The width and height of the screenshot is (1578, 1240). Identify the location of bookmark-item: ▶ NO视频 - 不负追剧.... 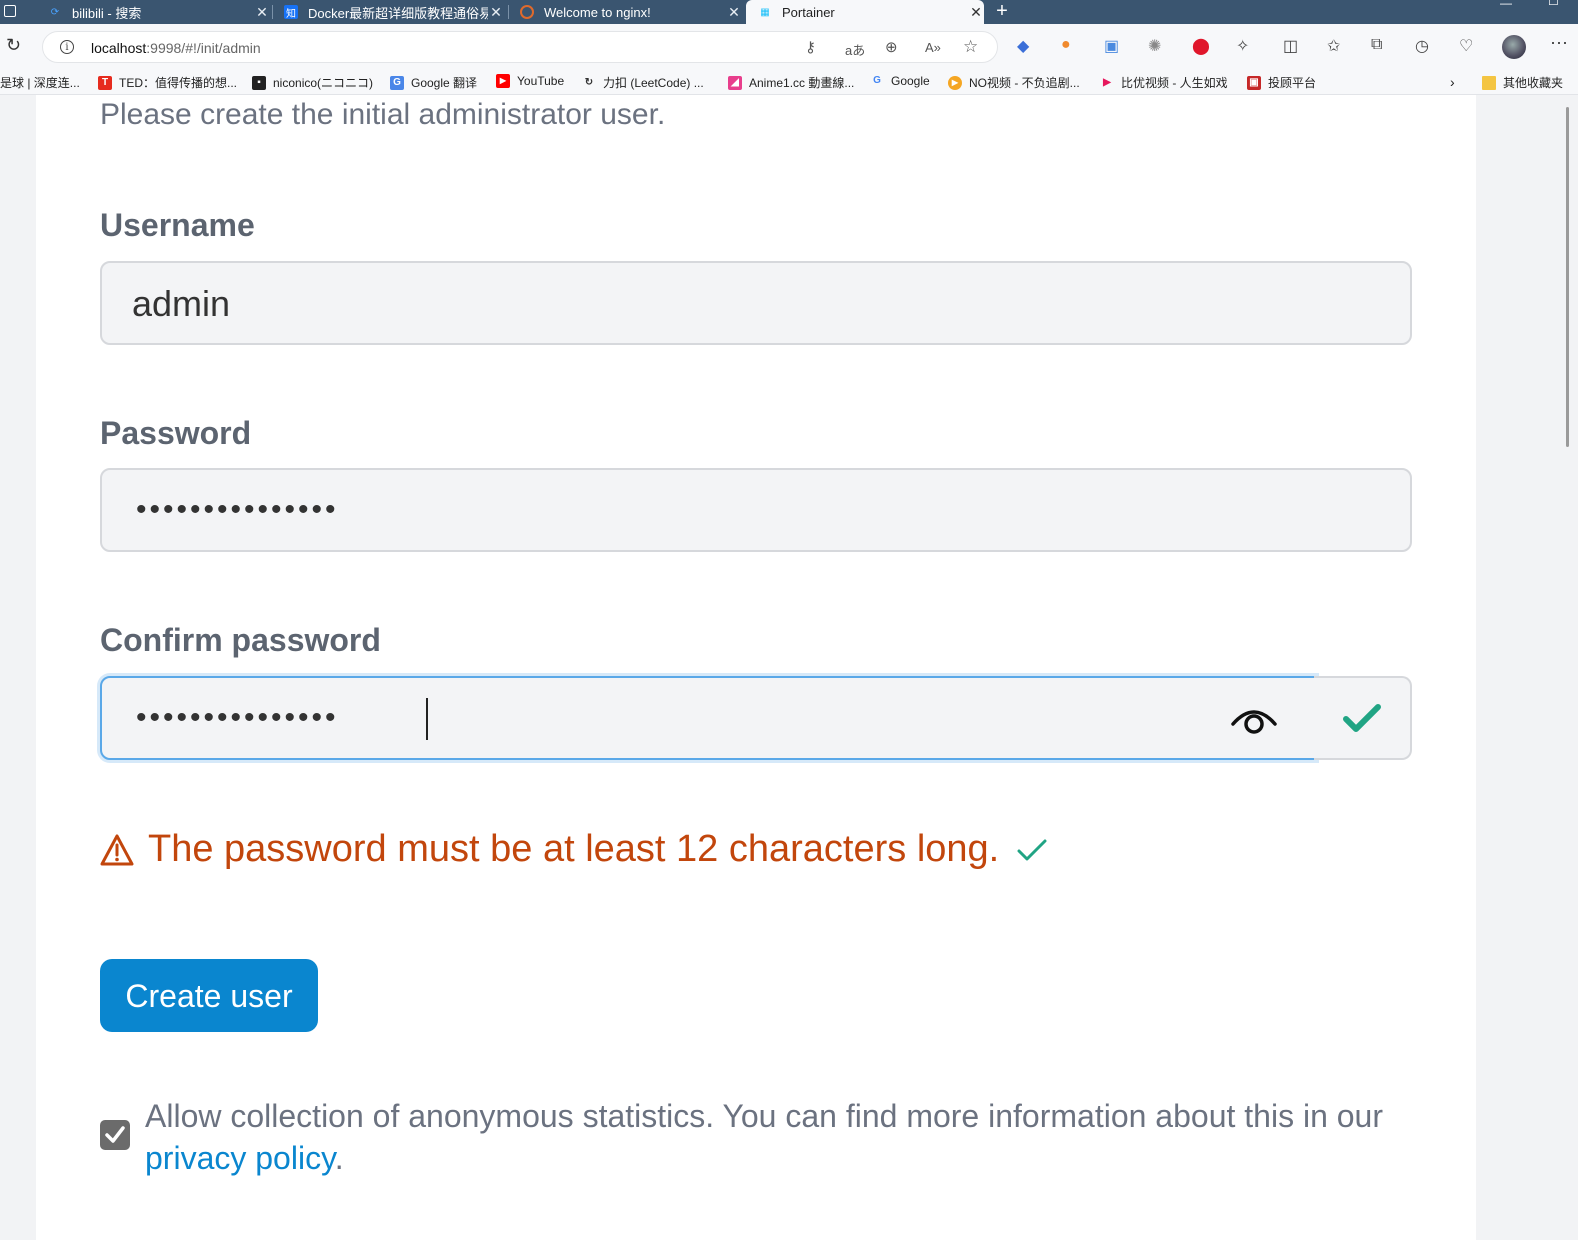
(1014, 82).